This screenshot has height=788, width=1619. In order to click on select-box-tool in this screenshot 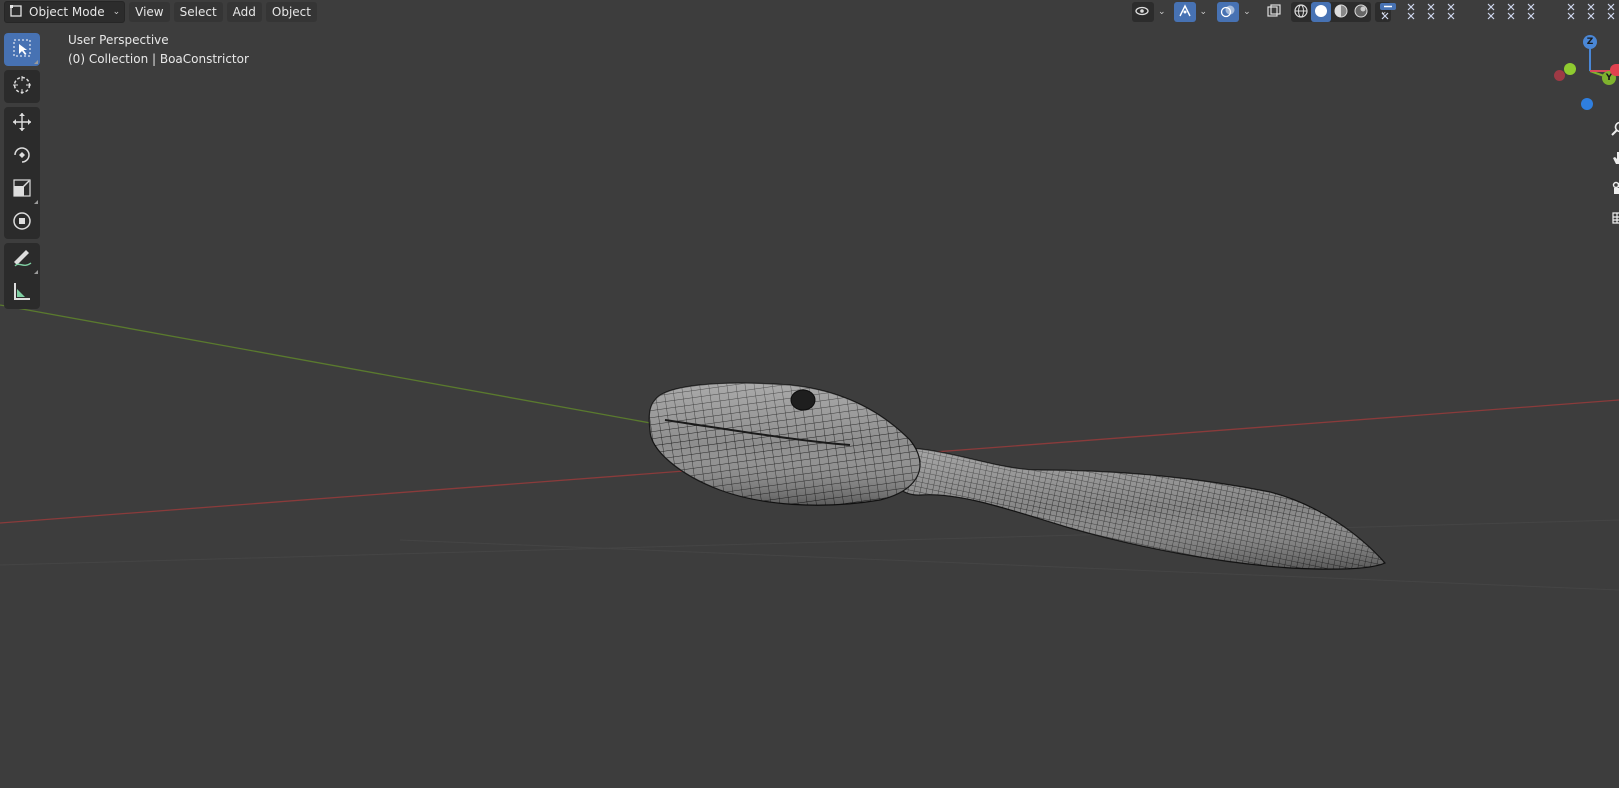, I will do `click(22, 49)`.